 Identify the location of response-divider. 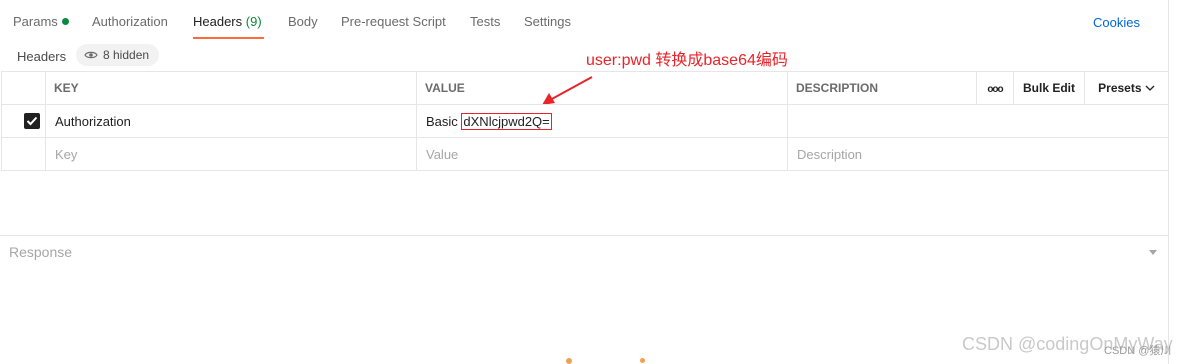
(584, 235).